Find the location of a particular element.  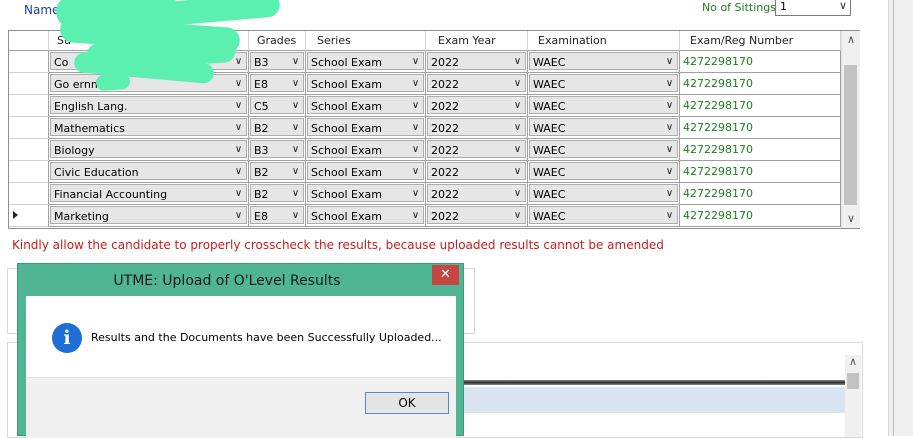

subject-dropdown: Civic Education ∨ is located at coordinates (148, 171).